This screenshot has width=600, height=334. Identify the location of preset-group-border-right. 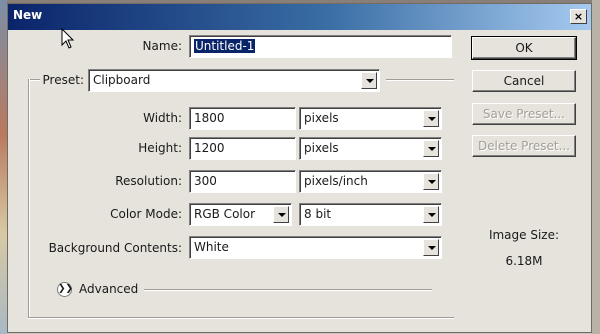
(420, 80).